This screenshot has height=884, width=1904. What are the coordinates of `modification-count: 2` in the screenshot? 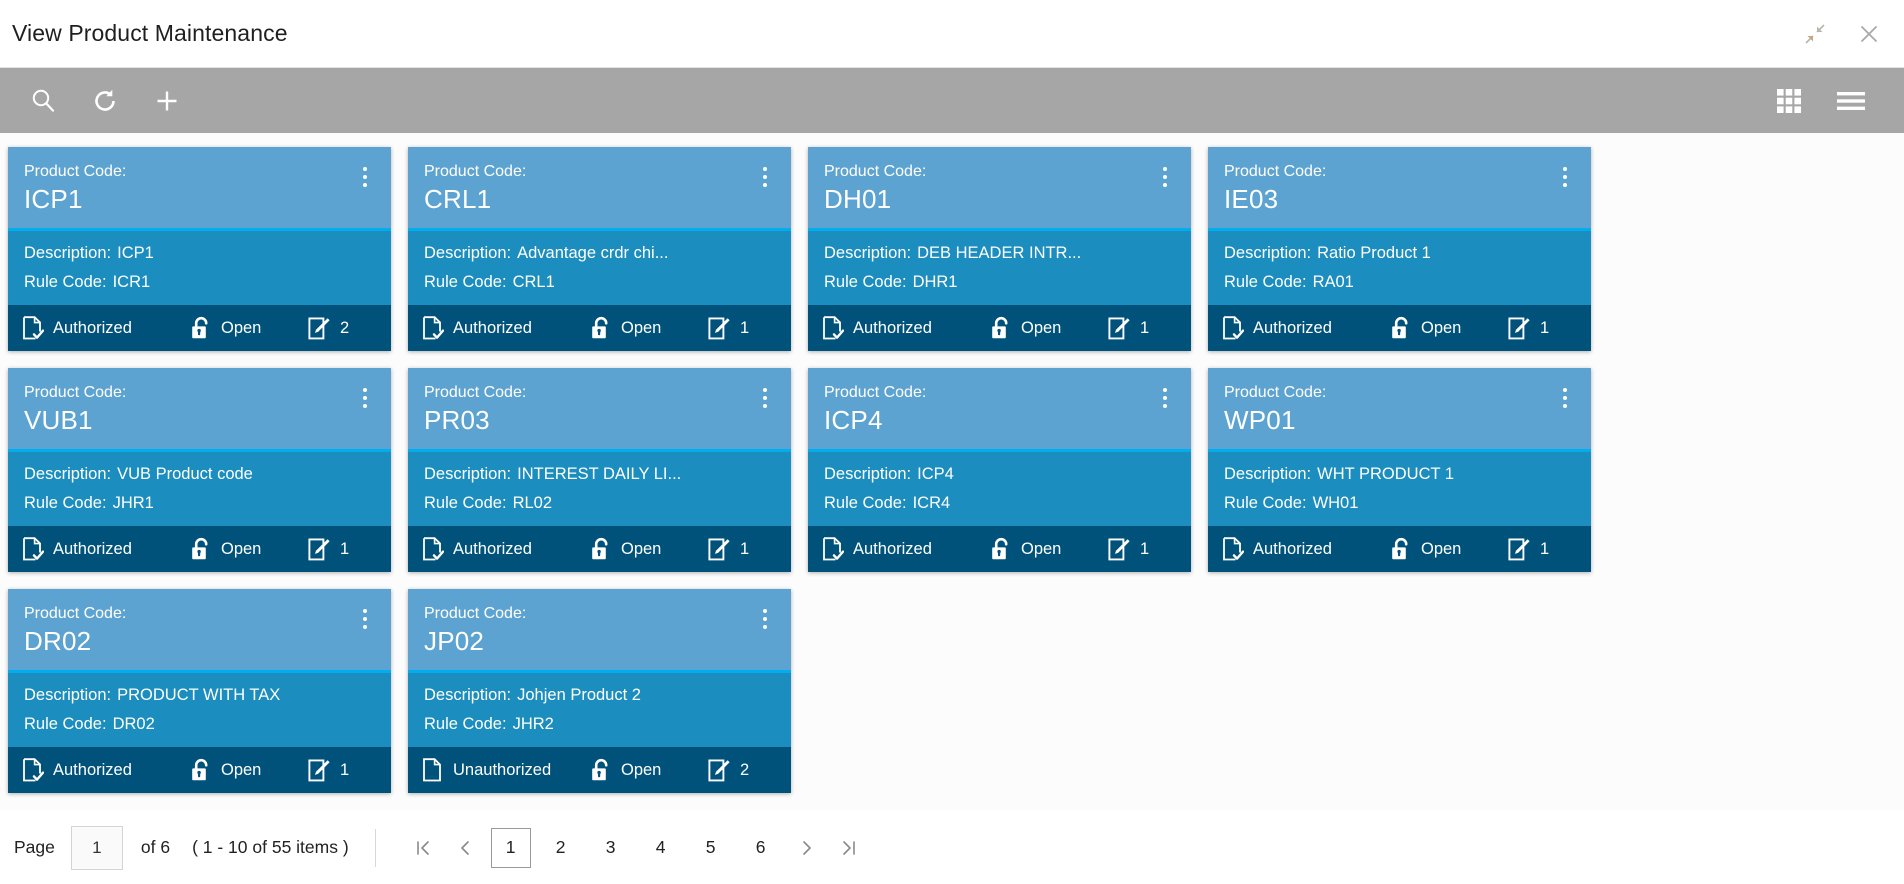 It's located at (345, 327).